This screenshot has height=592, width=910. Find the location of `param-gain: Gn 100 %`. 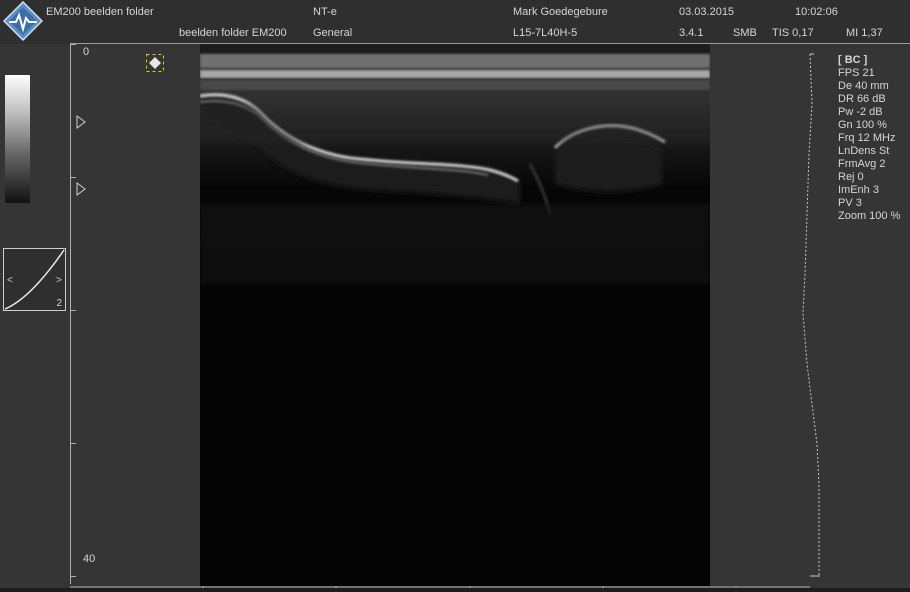

param-gain: Gn 100 % is located at coordinates (862, 125).